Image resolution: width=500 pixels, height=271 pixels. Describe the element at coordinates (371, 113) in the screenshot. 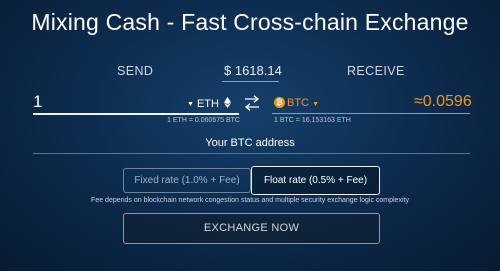

I see `receive-amount-underline` at that location.